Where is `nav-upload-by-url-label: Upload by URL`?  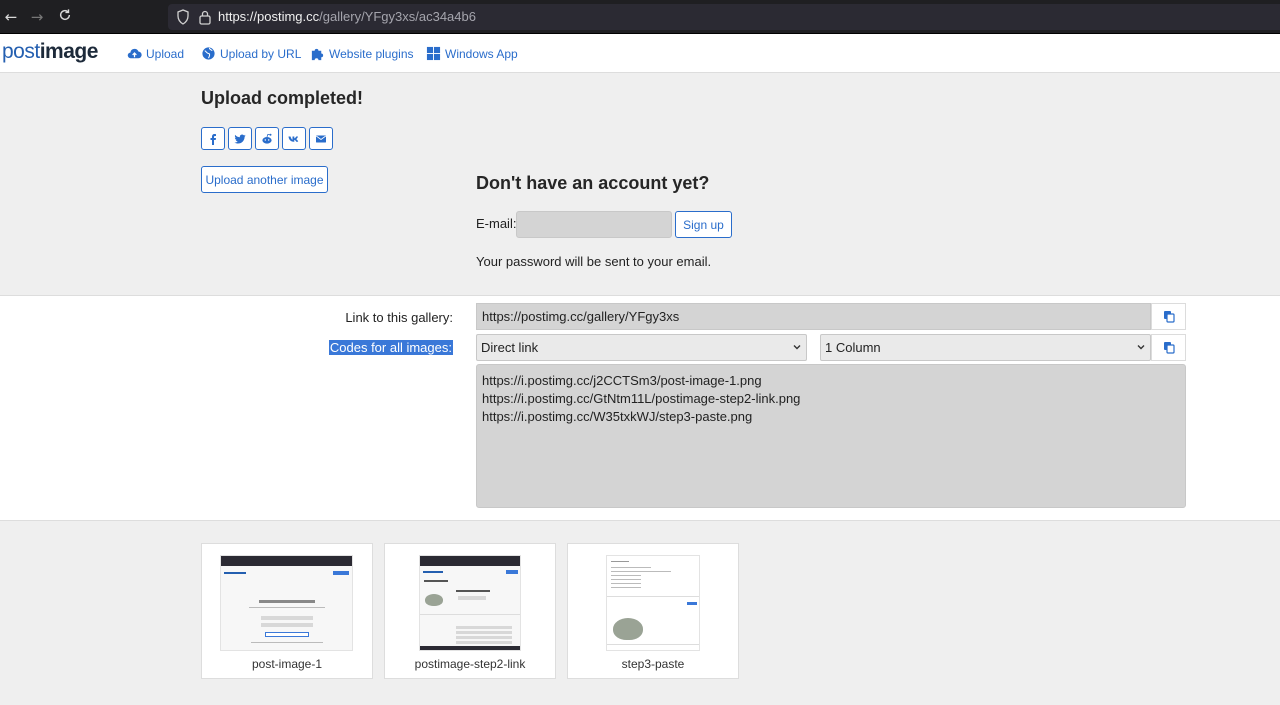
nav-upload-by-url-label: Upload by URL is located at coordinates (261, 53).